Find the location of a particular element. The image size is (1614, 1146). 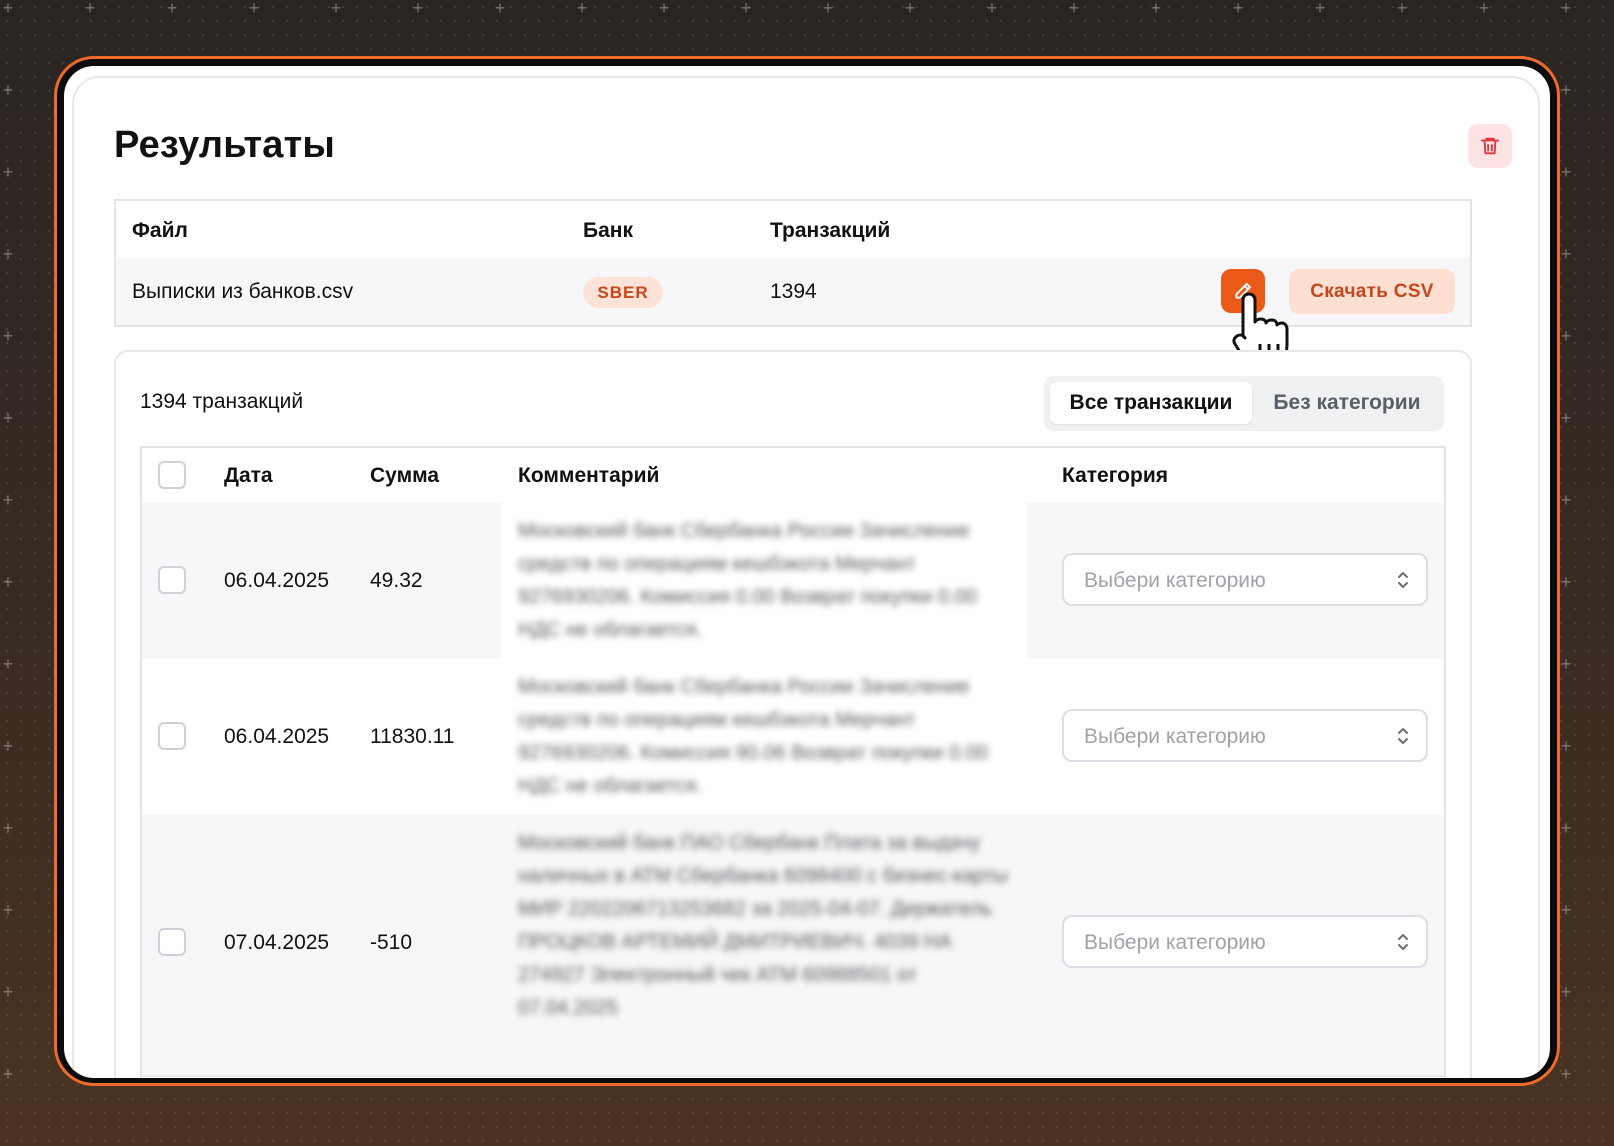

column-header-bank: Банк is located at coordinates (608, 230).